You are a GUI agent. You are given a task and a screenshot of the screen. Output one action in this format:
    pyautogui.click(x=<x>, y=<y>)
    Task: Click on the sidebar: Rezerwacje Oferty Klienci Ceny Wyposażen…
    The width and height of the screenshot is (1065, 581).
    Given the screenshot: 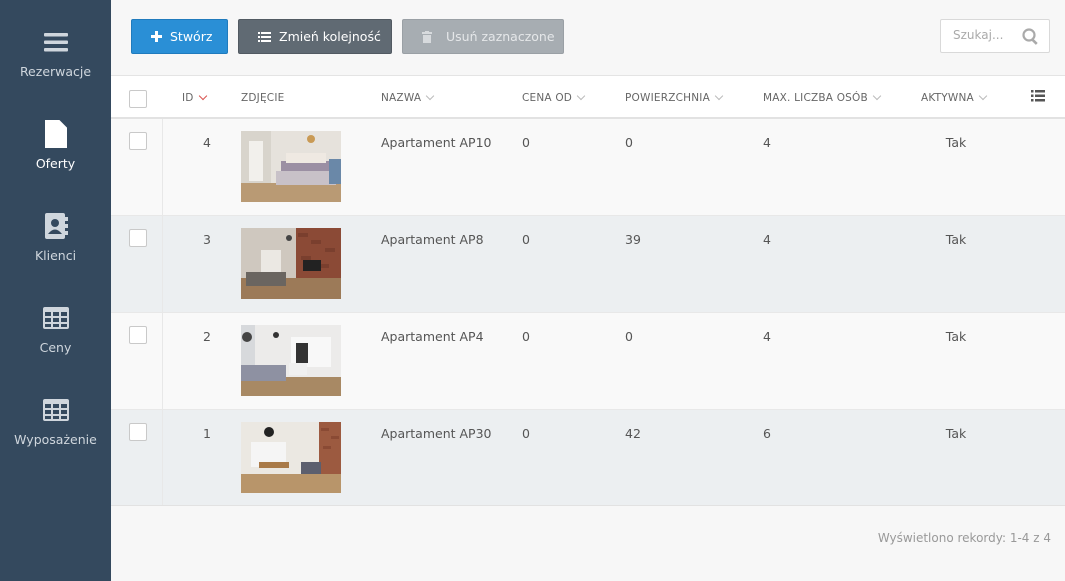 What is the action you would take?
    pyautogui.click(x=55, y=290)
    